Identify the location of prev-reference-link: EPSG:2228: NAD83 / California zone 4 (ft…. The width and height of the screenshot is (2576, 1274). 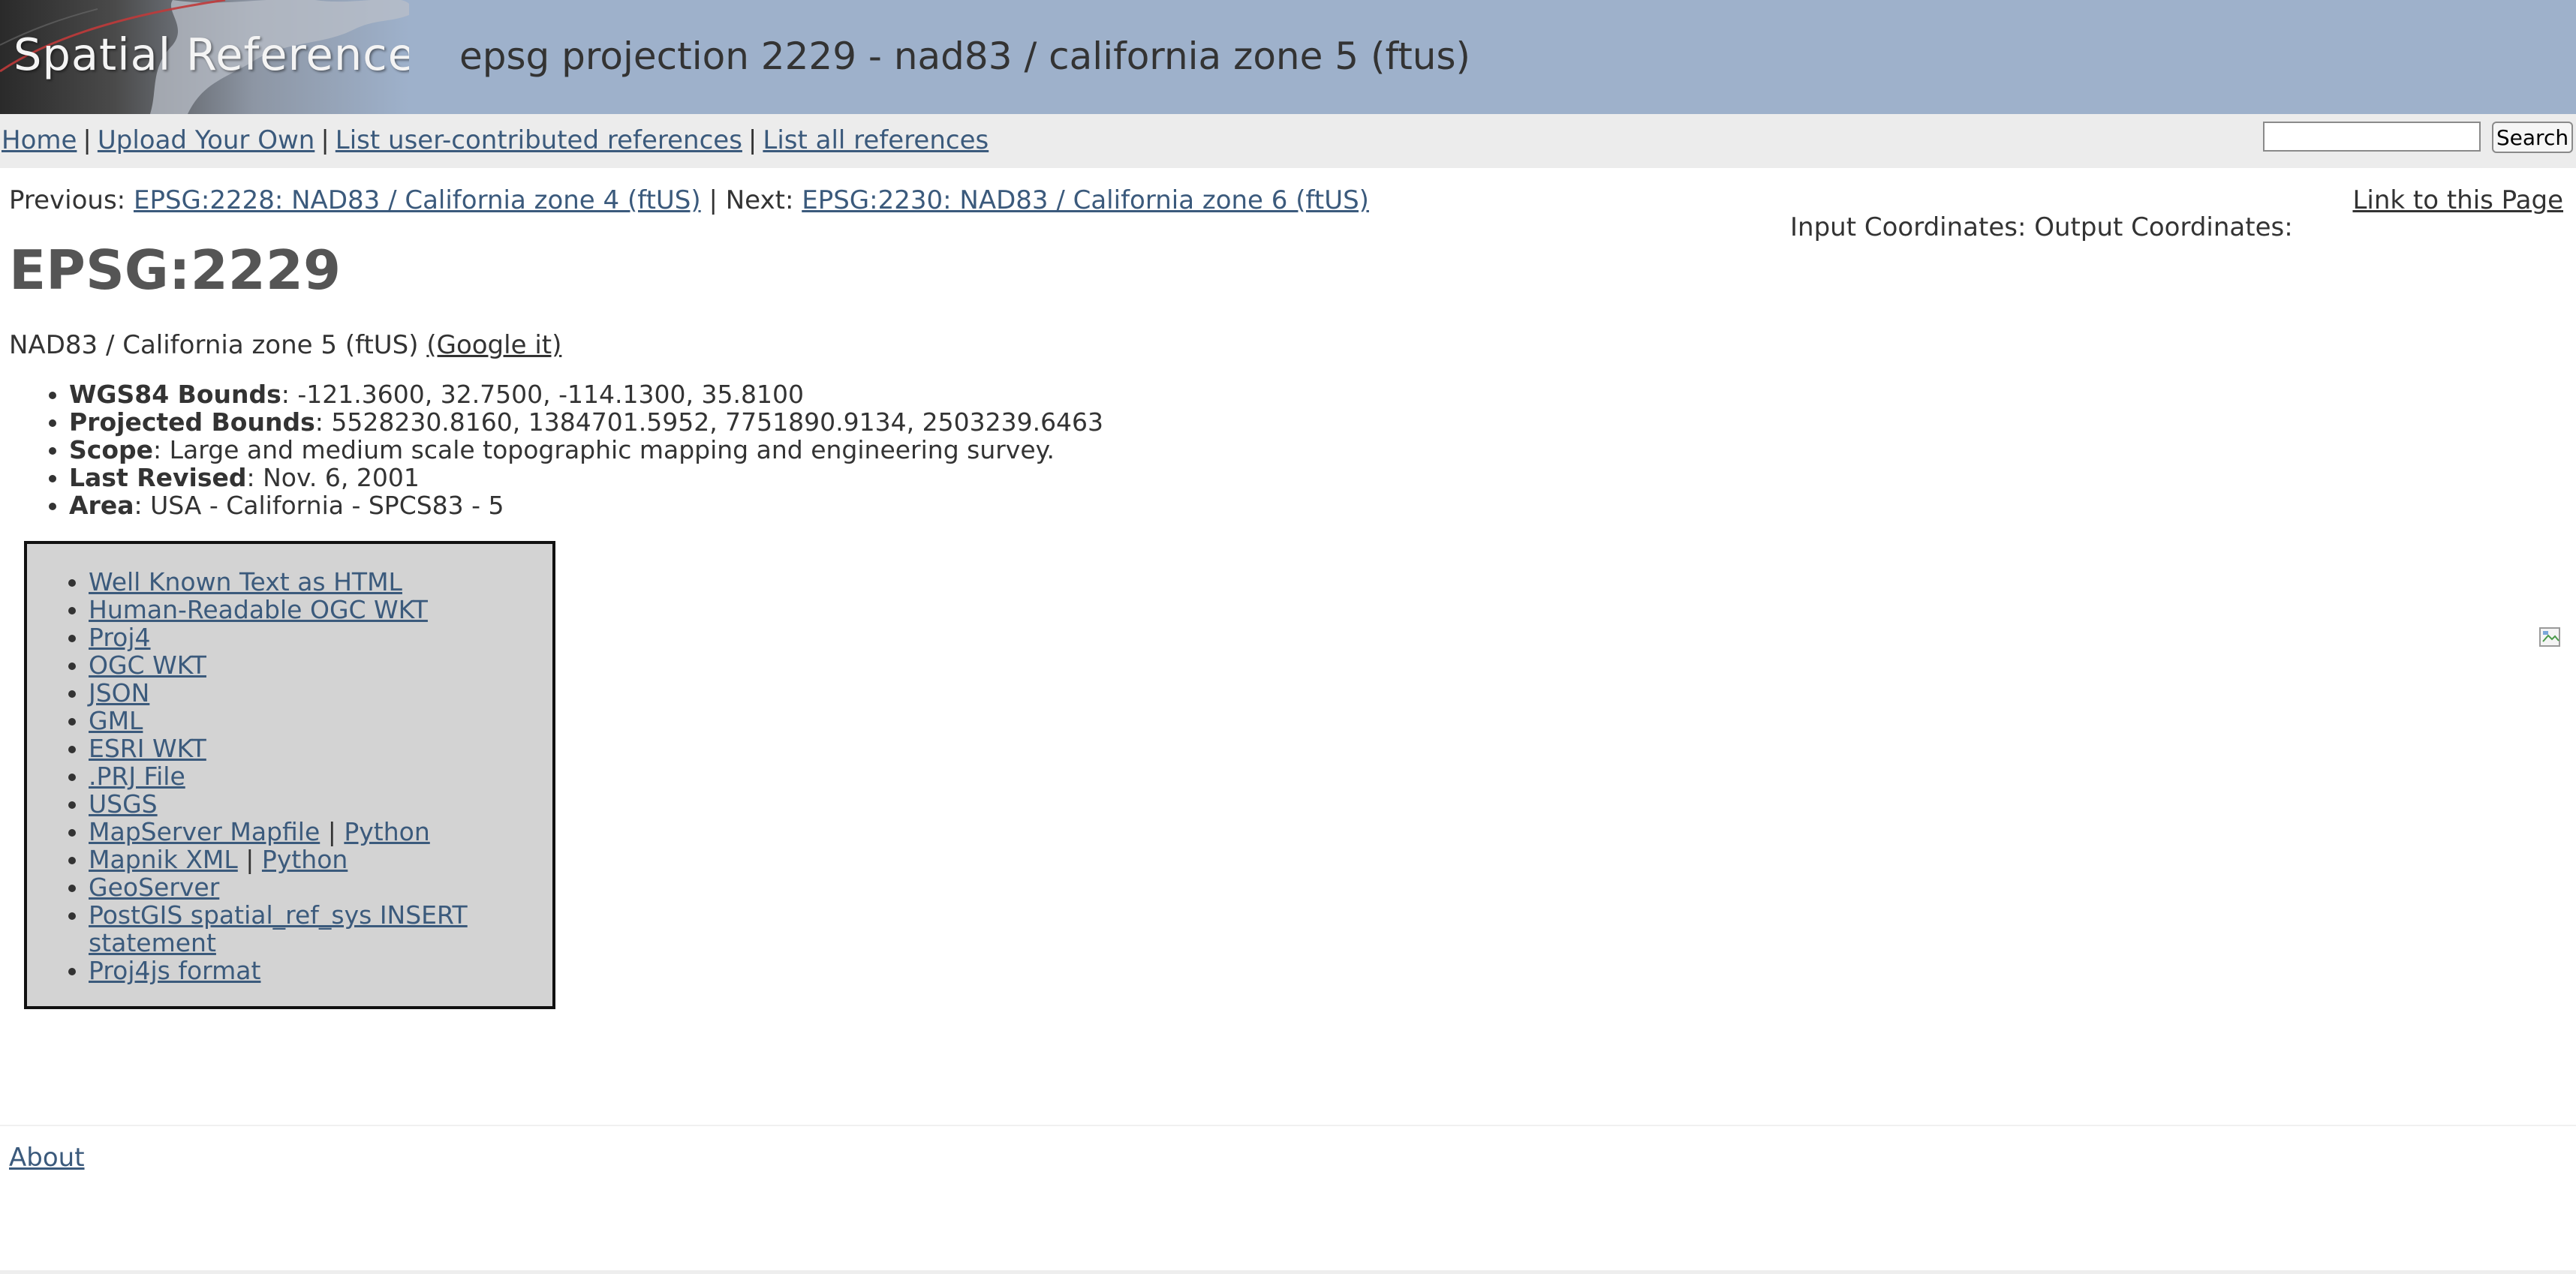
(417, 200).